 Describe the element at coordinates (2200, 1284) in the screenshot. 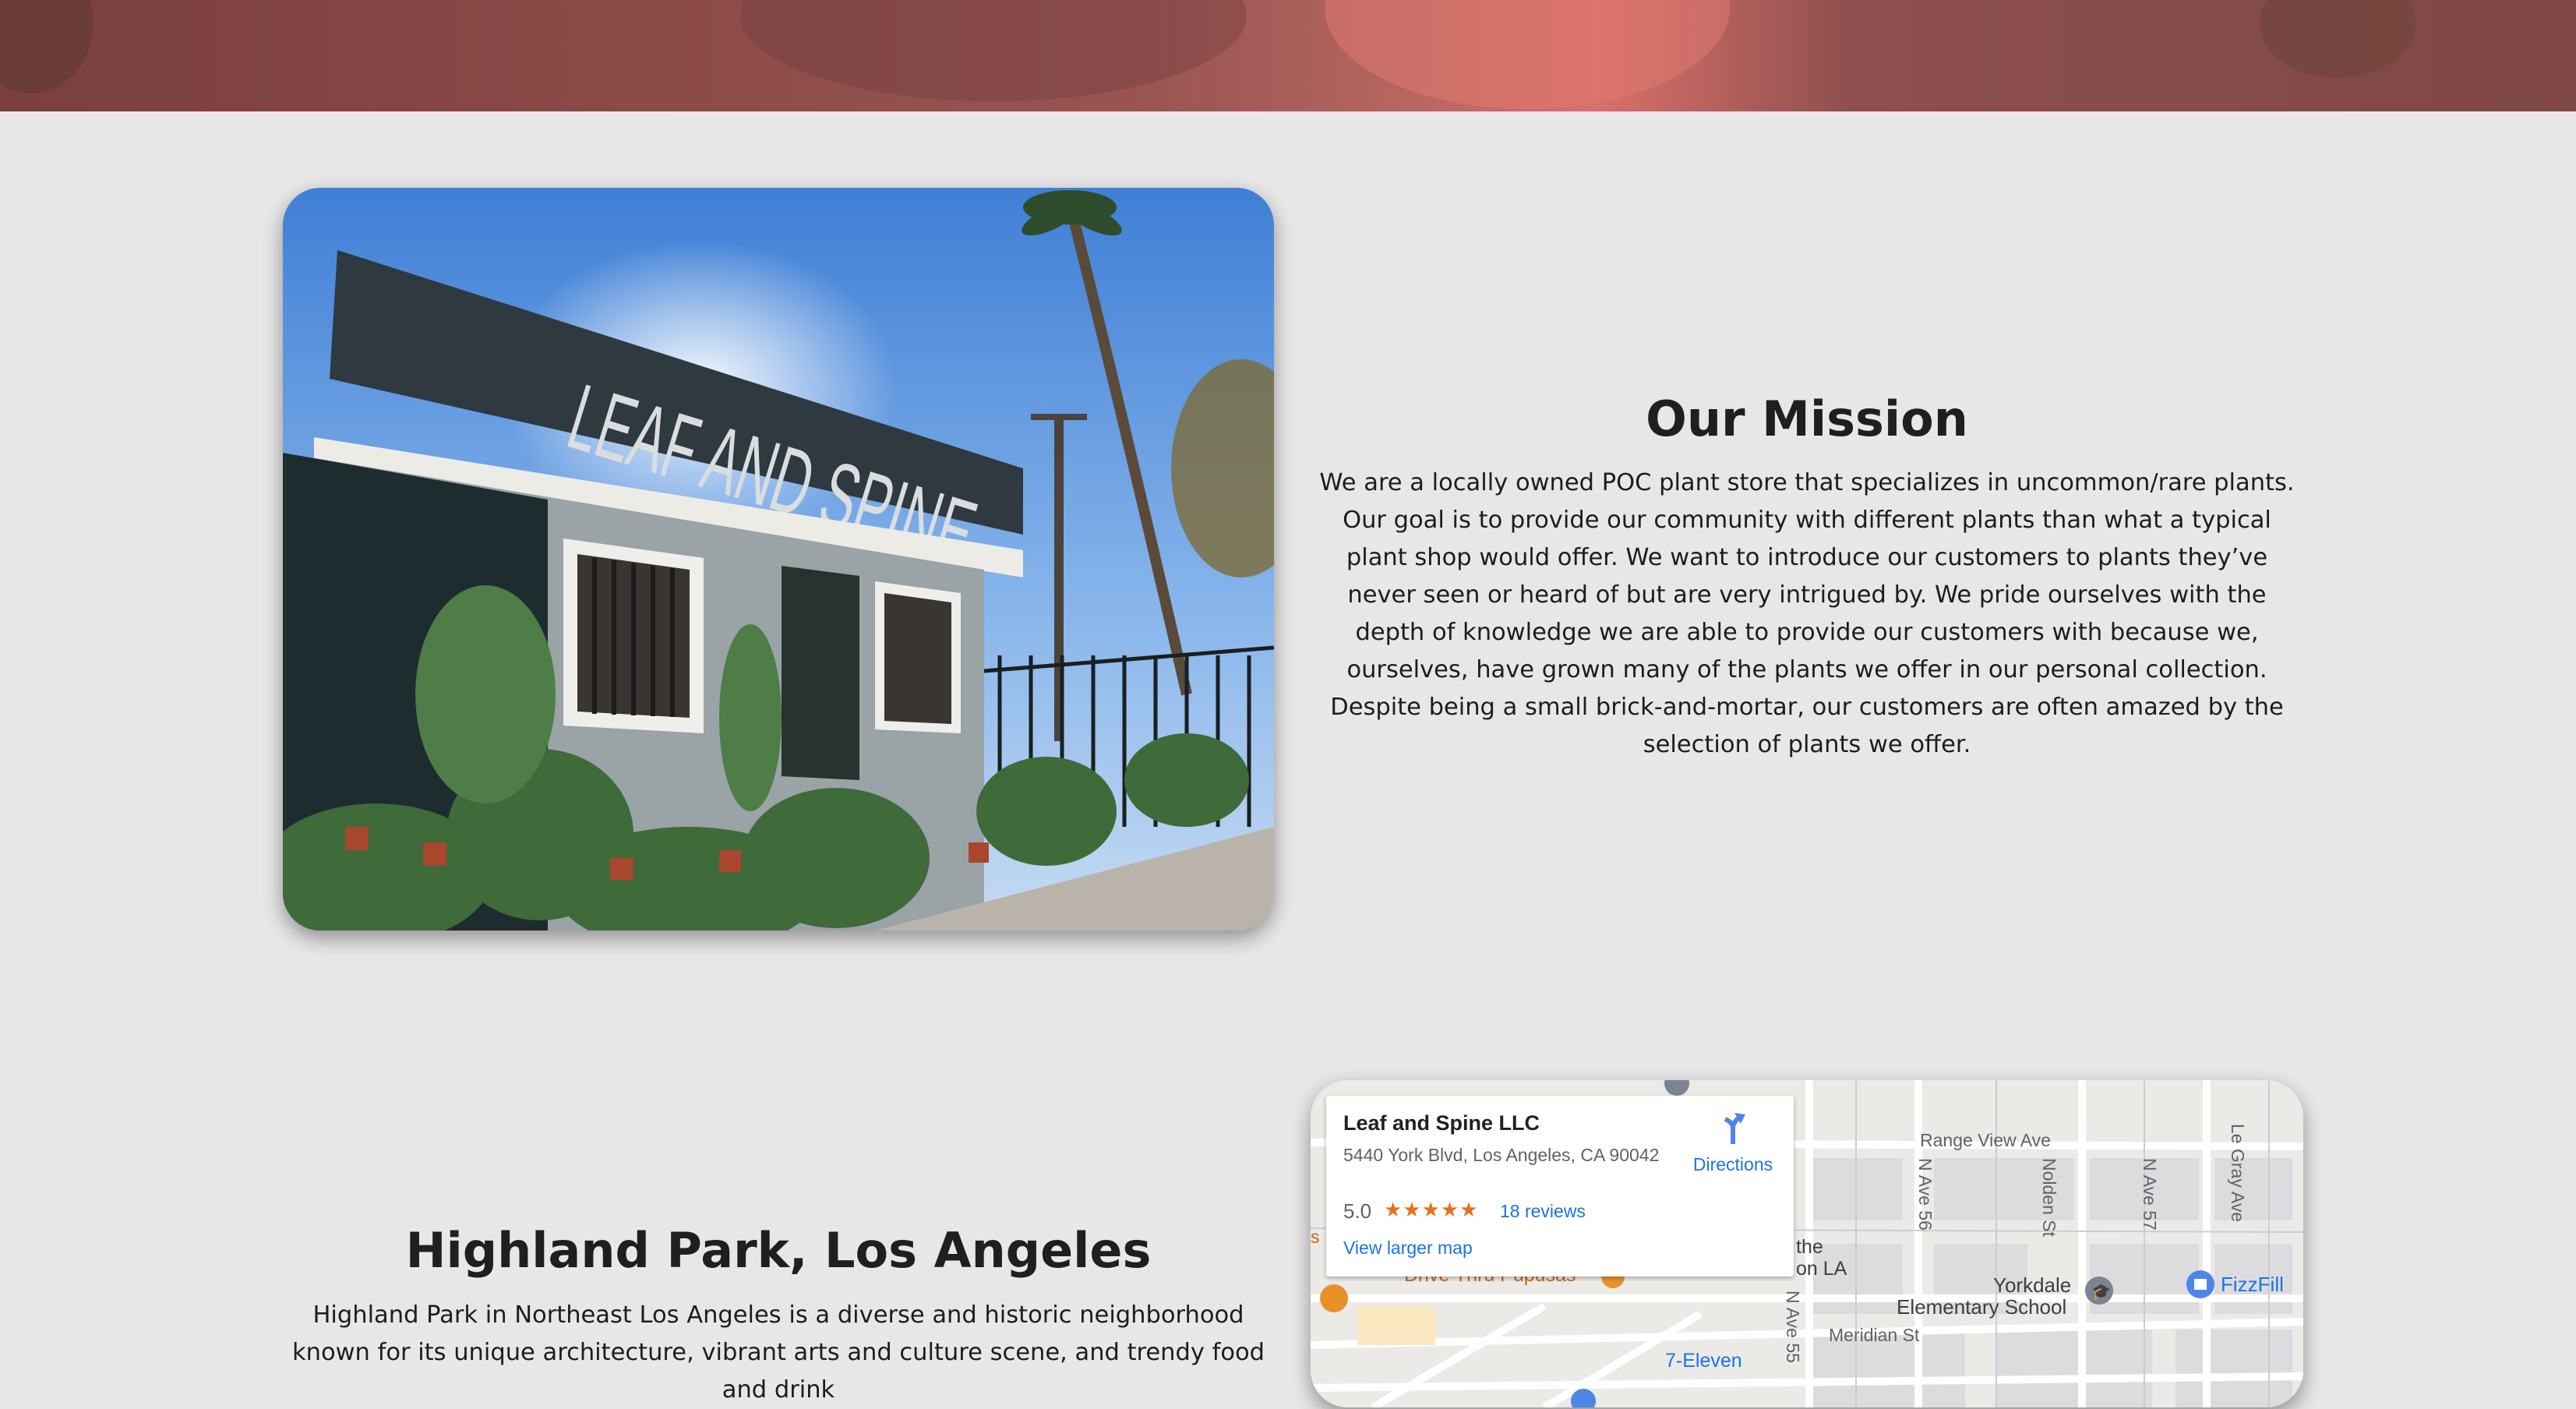

I see `map-pin-fizzfill` at that location.